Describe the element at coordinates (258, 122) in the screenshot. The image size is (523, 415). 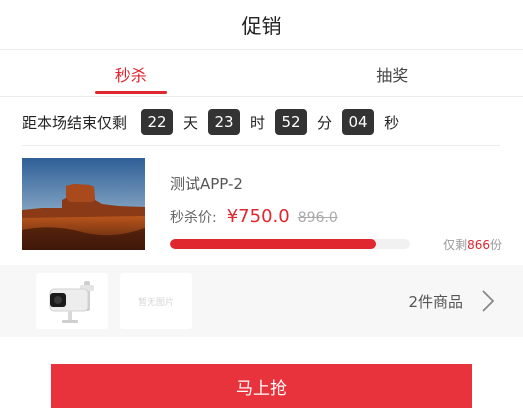
I see `countdown-hours-unit: 时` at that location.